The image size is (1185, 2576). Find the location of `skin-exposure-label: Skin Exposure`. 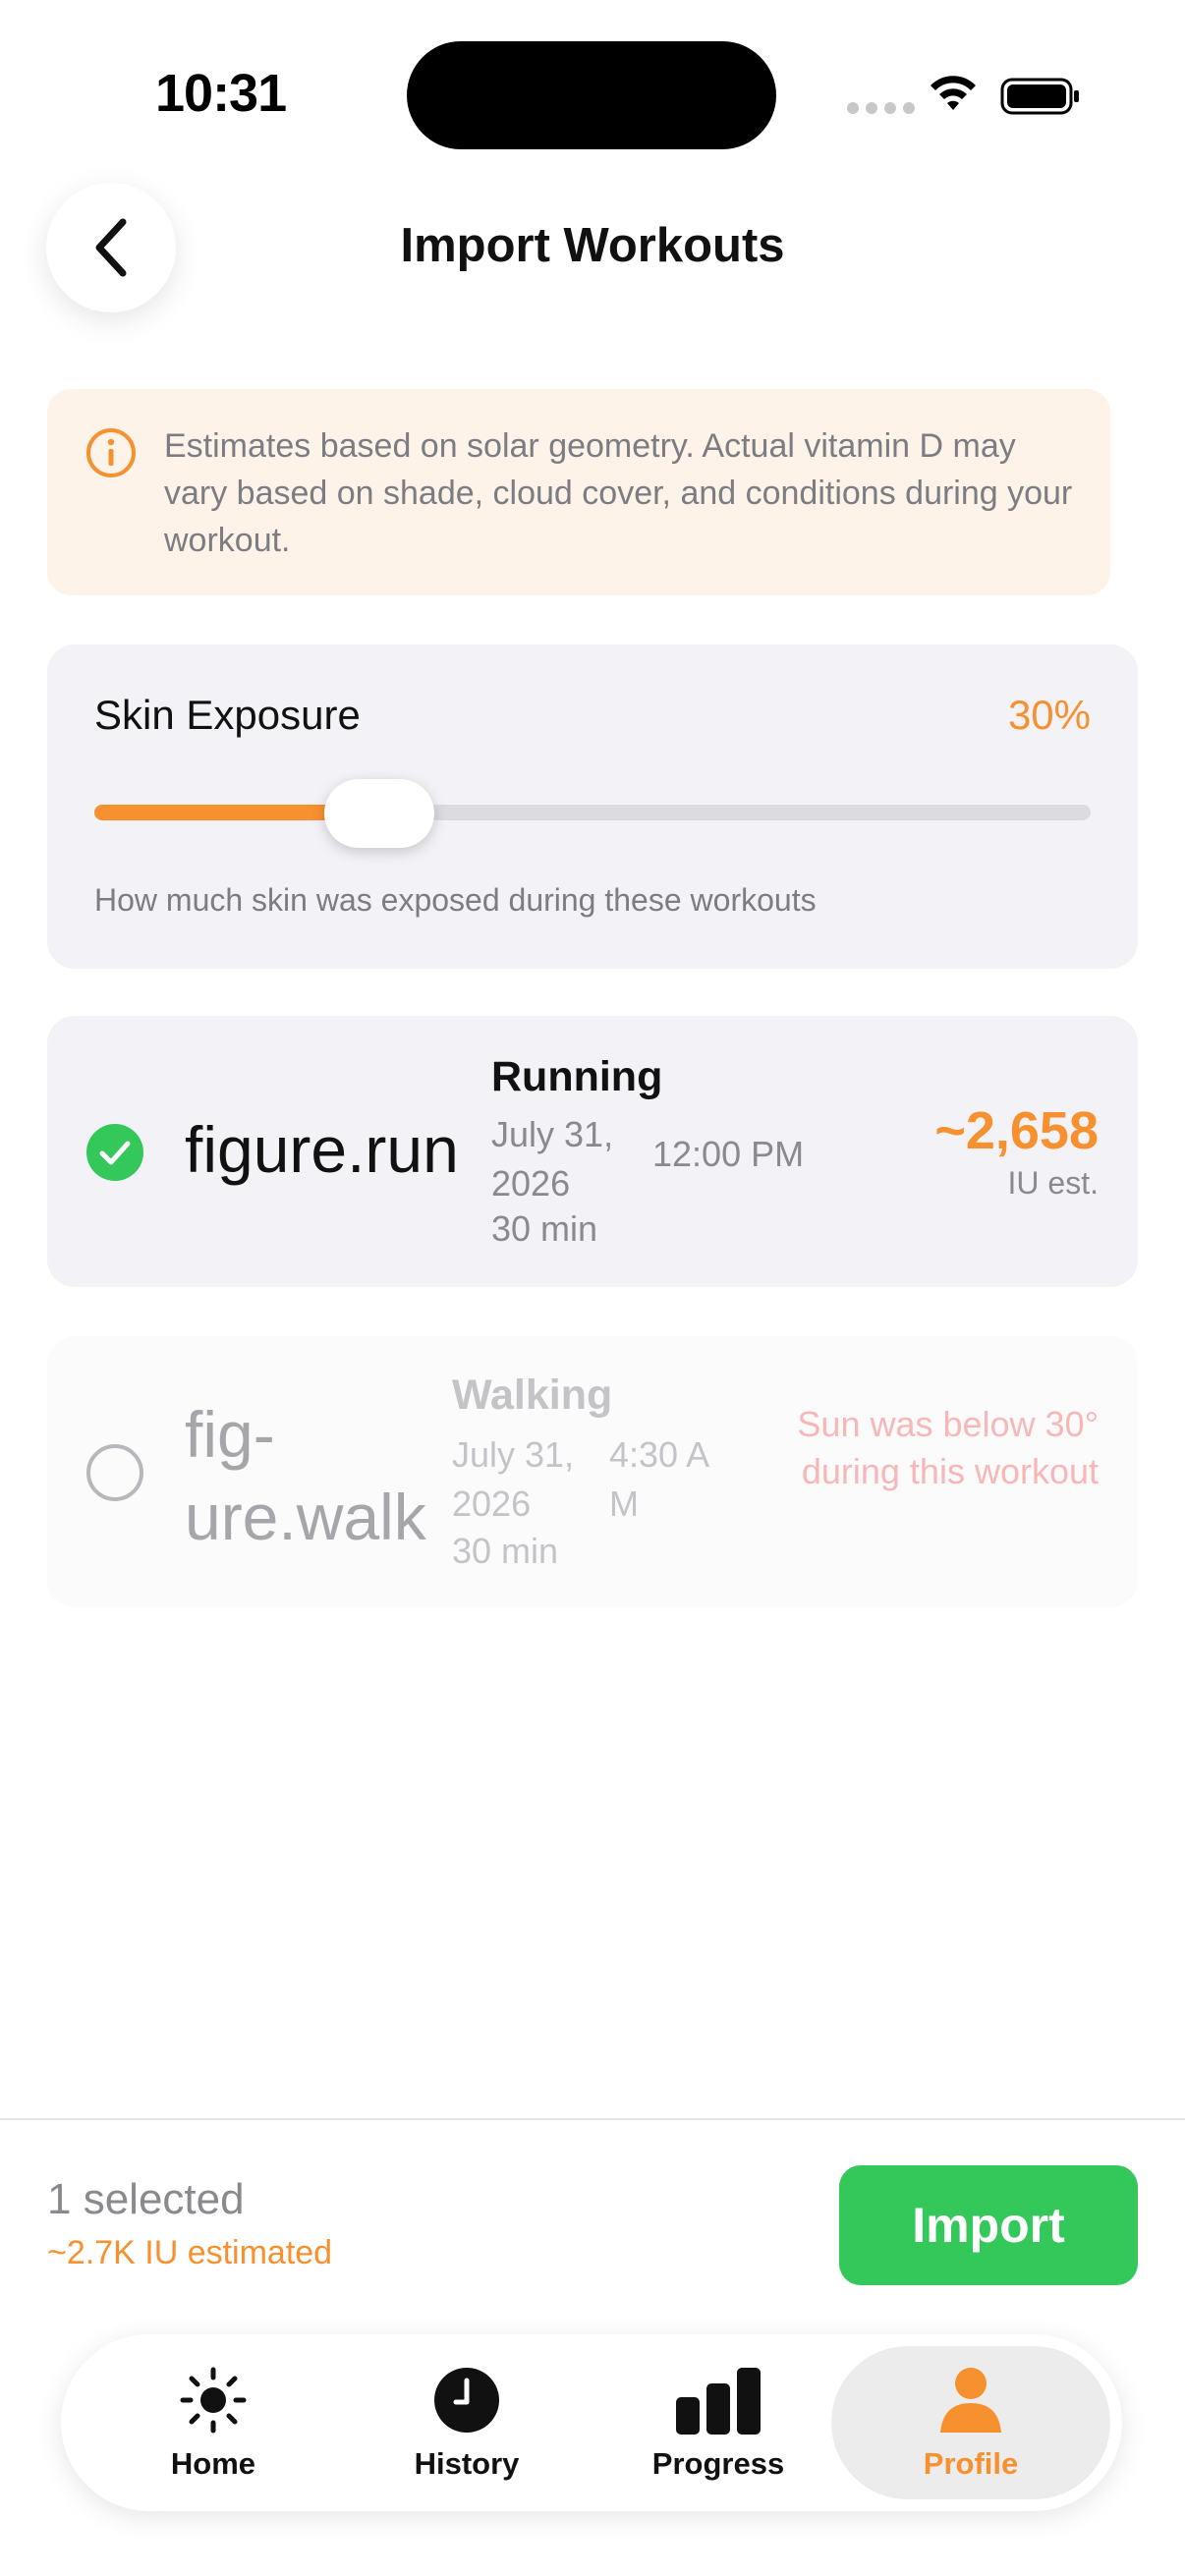

skin-exposure-label: Skin Exposure is located at coordinates (228, 715).